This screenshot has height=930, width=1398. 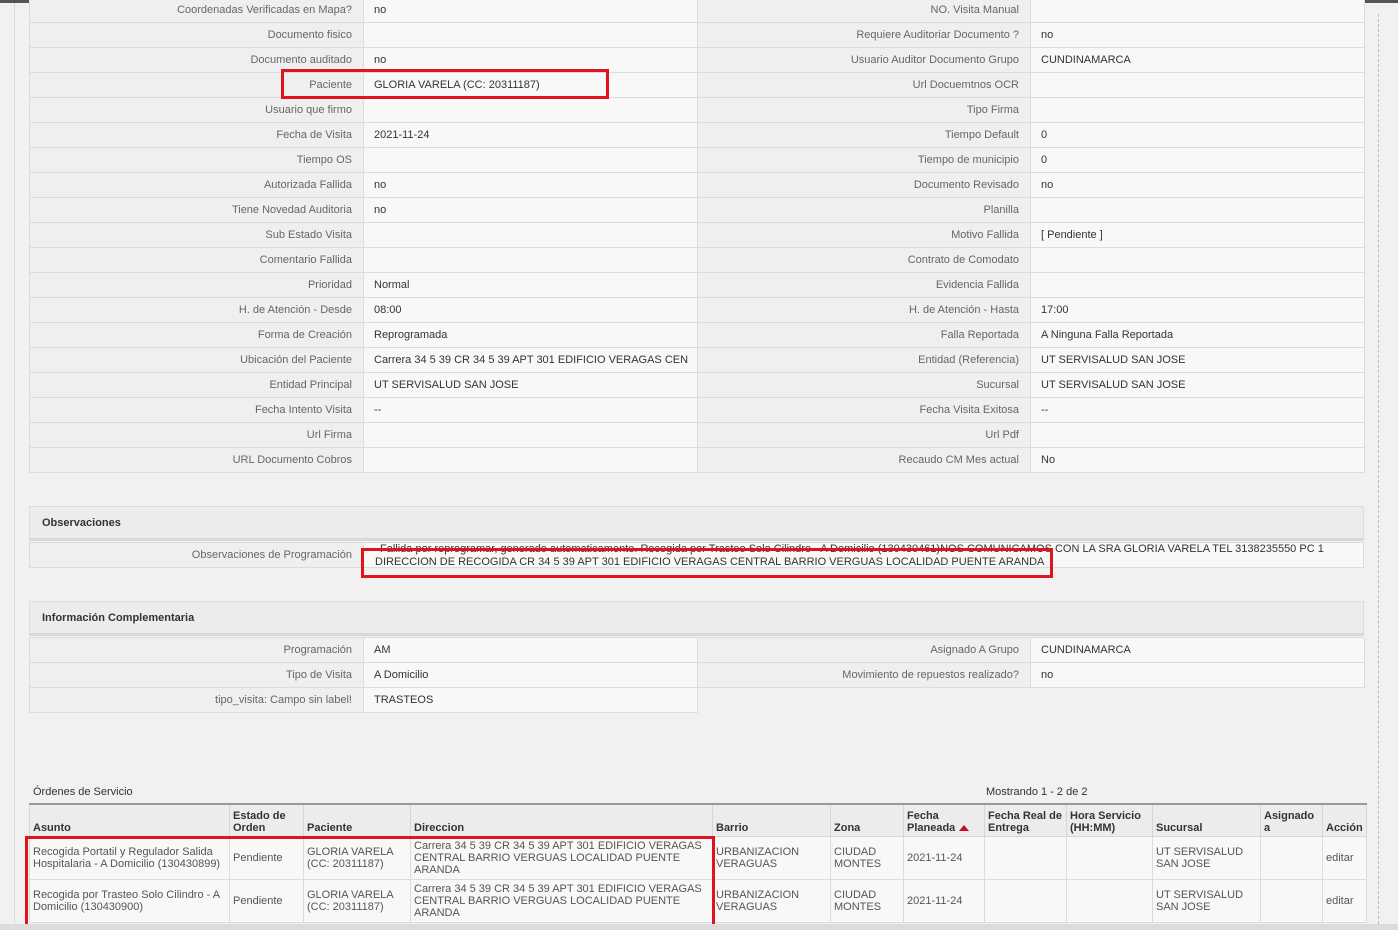 I want to click on bottom-scroll-area, so click(x=699, y=927).